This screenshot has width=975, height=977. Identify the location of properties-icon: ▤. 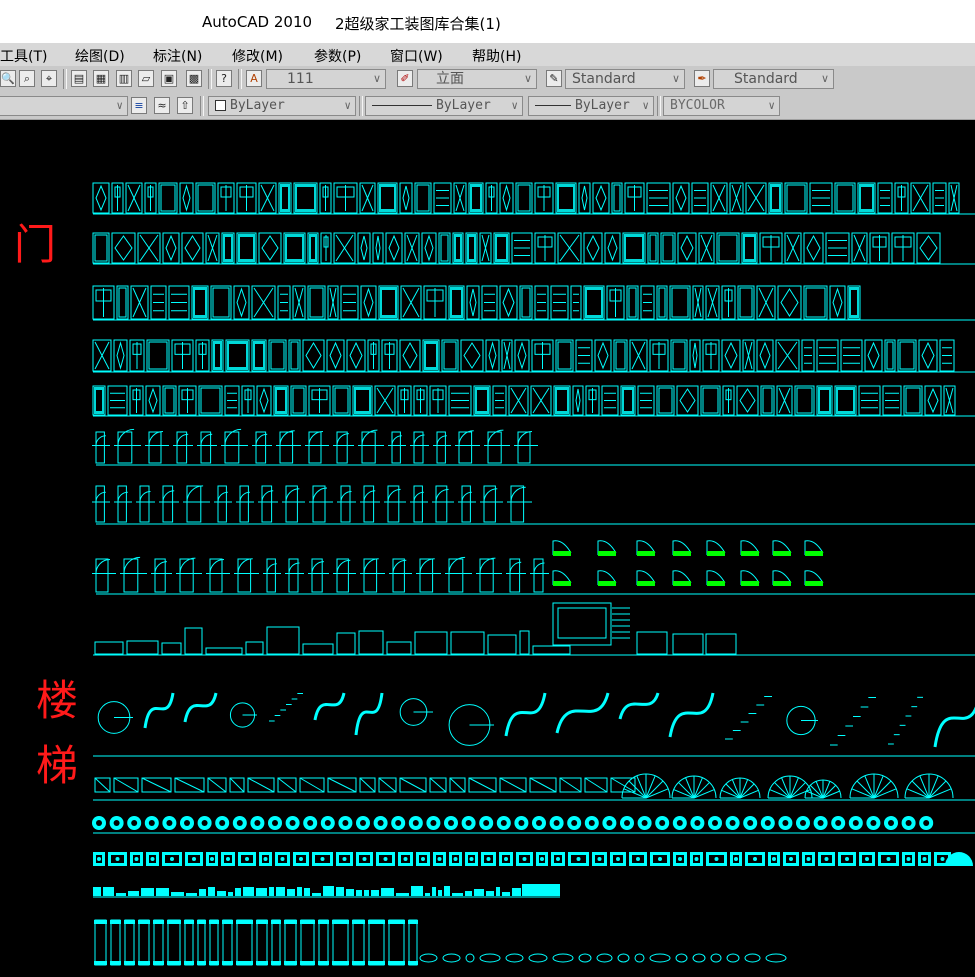
(79, 78).